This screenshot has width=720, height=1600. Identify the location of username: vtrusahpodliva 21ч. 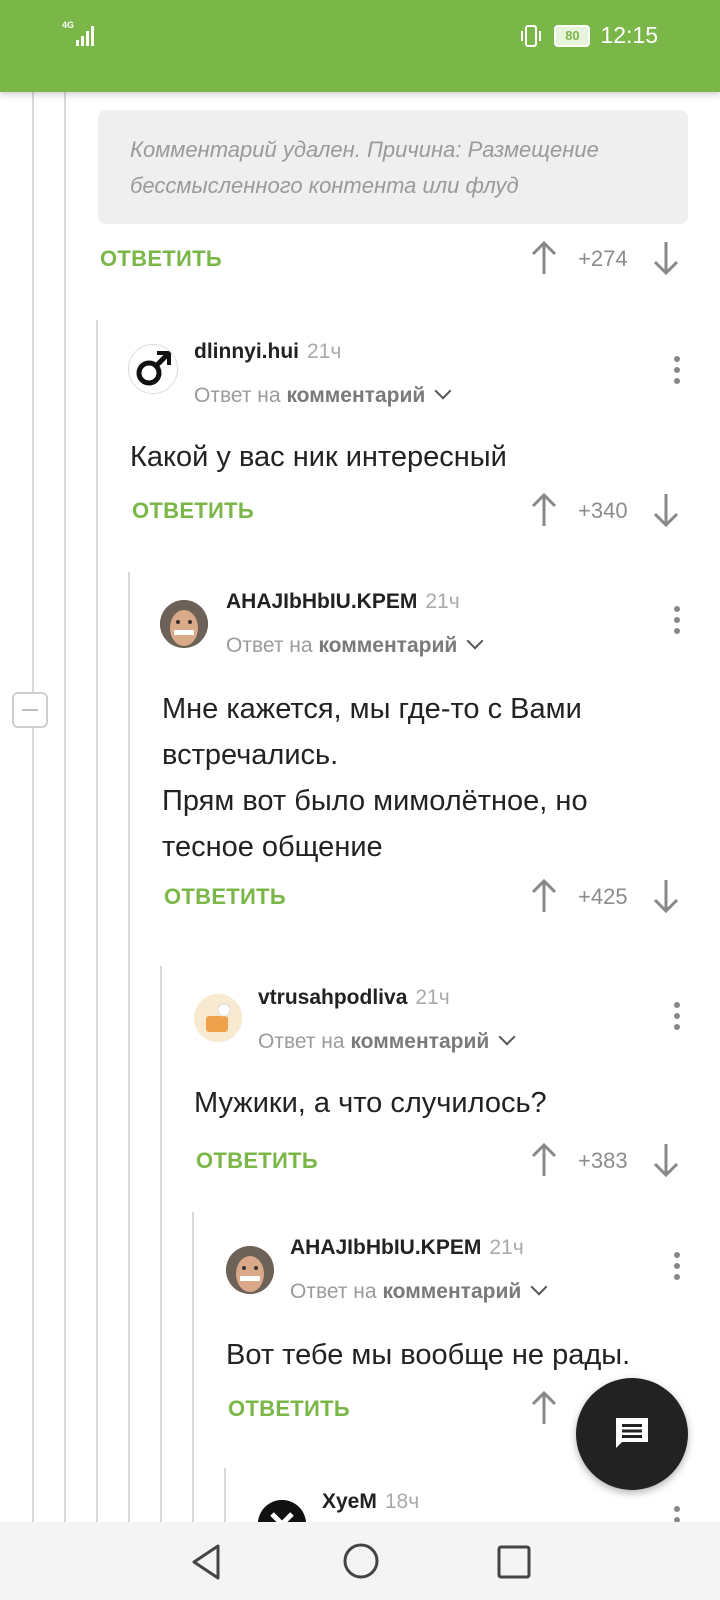
(354, 998).